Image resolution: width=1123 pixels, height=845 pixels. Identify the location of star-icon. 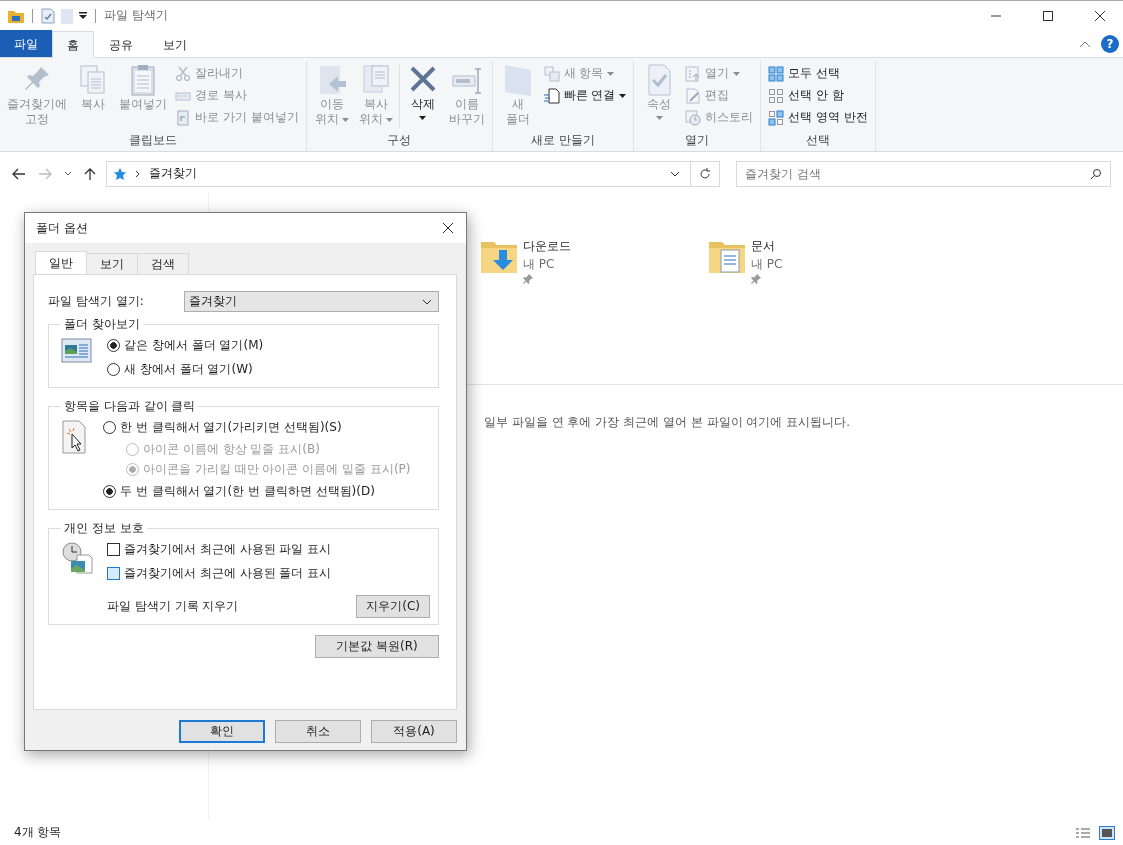
(120, 173).